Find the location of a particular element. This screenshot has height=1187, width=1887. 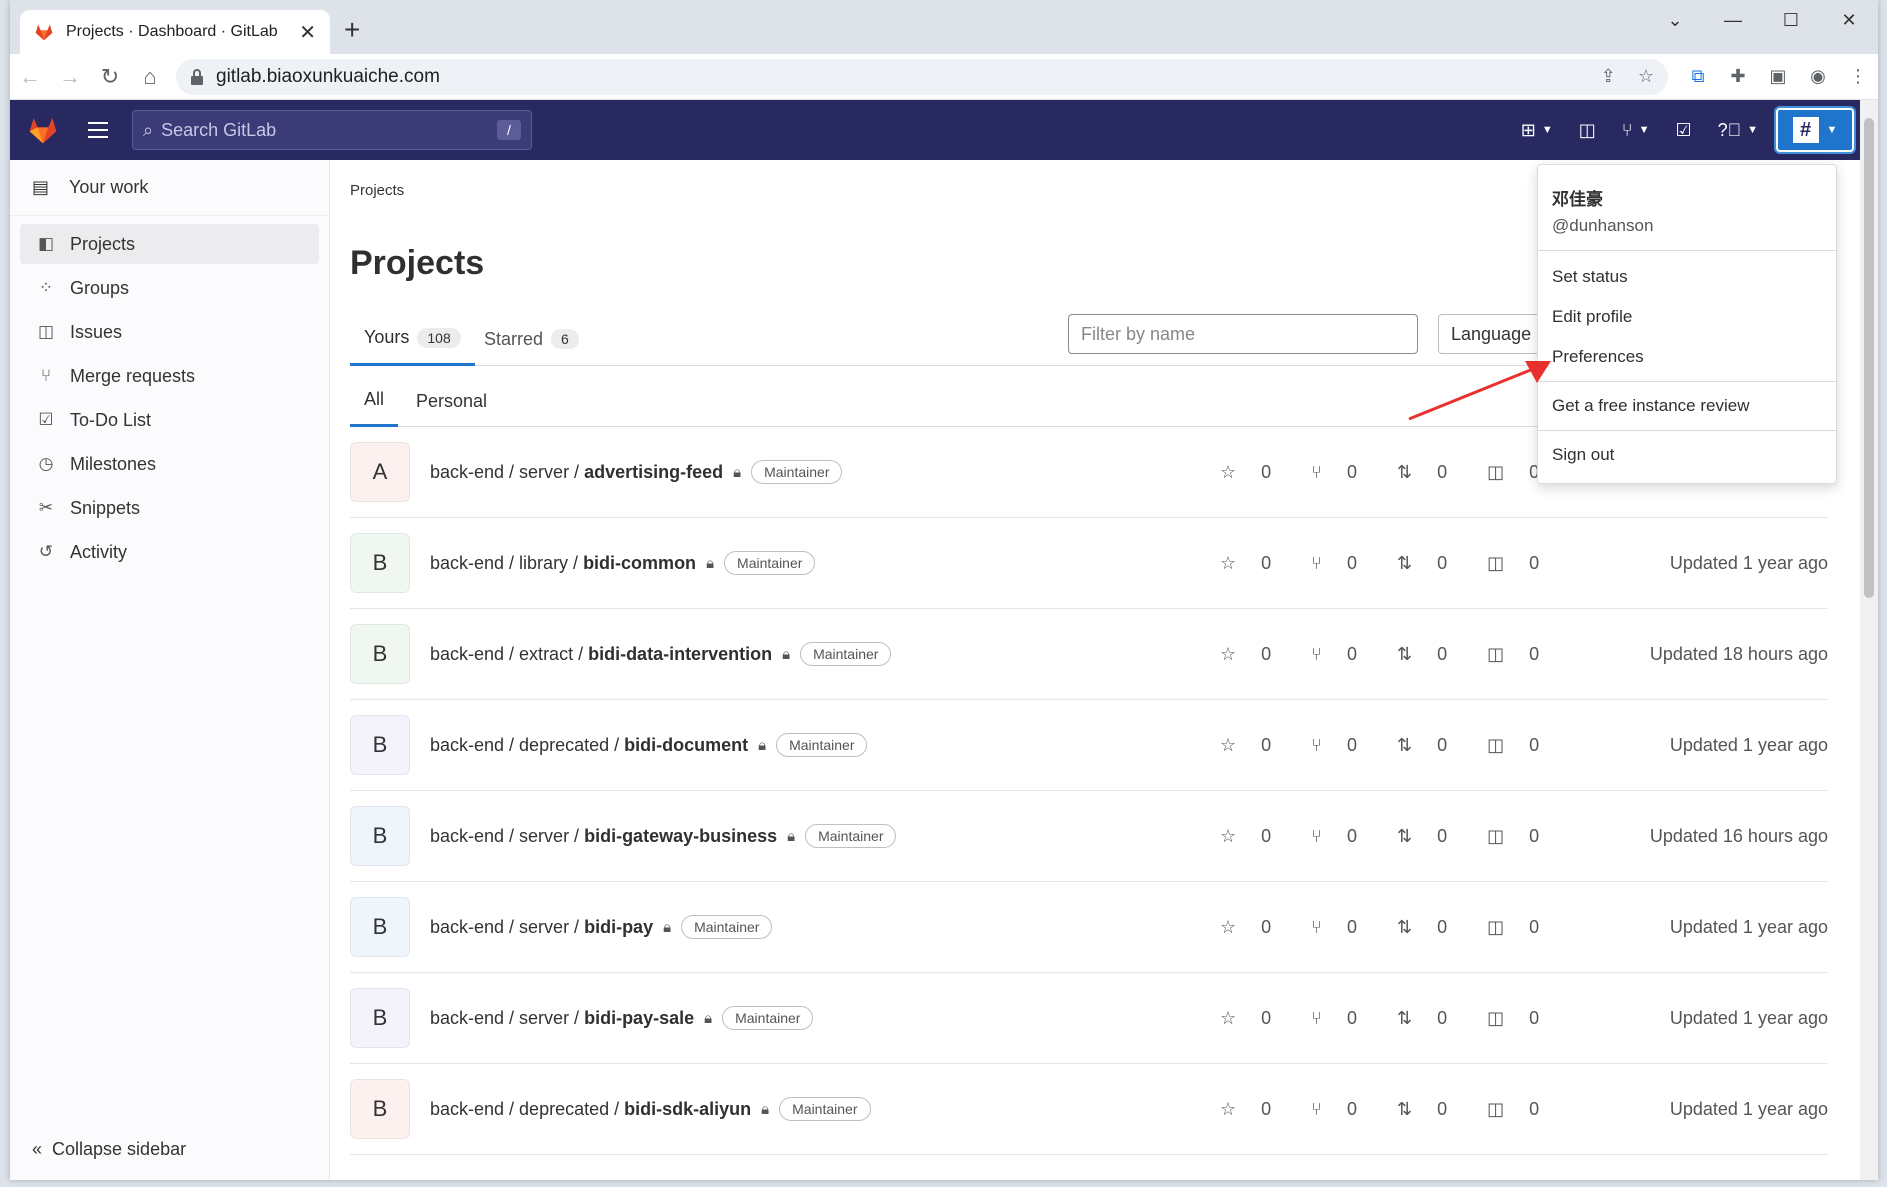

maximize-icon: ☐ is located at coordinates (1791, 20).